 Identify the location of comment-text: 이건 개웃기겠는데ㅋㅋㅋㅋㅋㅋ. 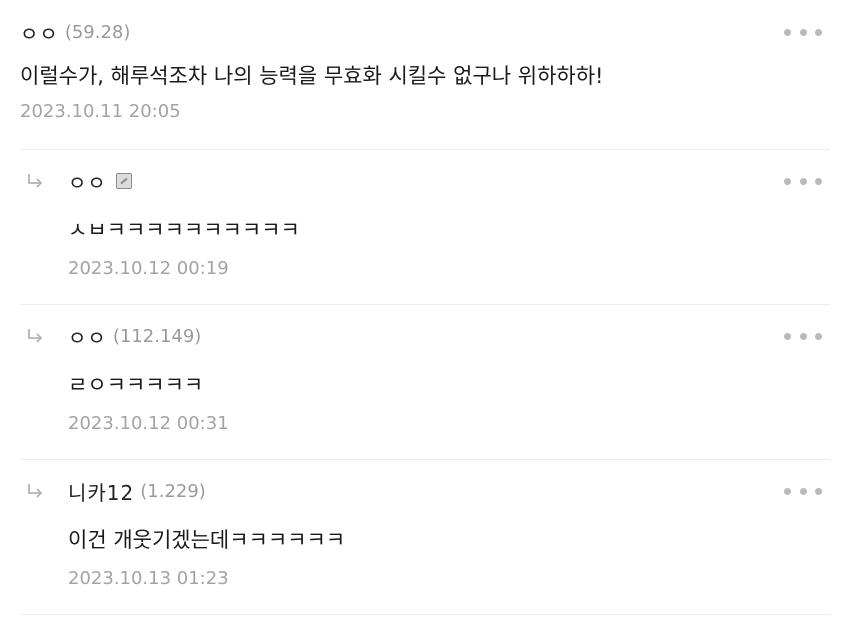
(207, 540).